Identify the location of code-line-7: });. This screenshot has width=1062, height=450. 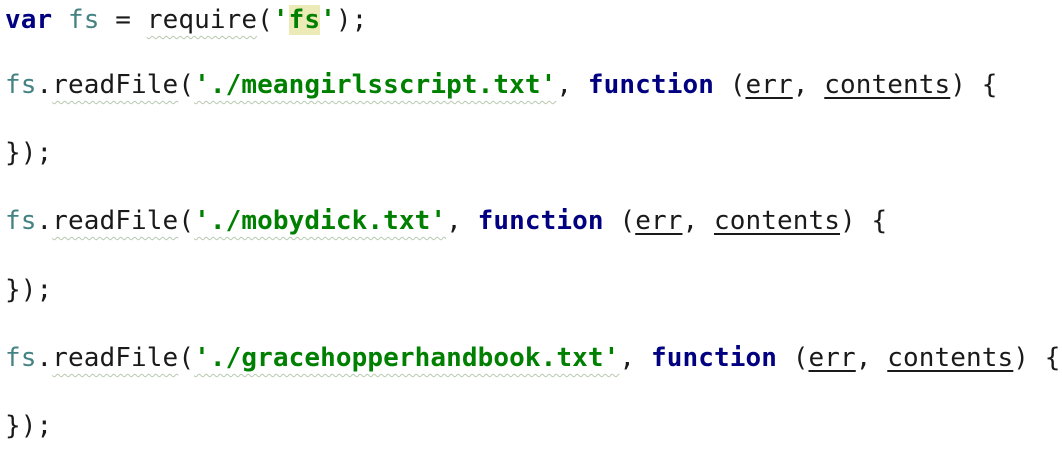
(28, 426).